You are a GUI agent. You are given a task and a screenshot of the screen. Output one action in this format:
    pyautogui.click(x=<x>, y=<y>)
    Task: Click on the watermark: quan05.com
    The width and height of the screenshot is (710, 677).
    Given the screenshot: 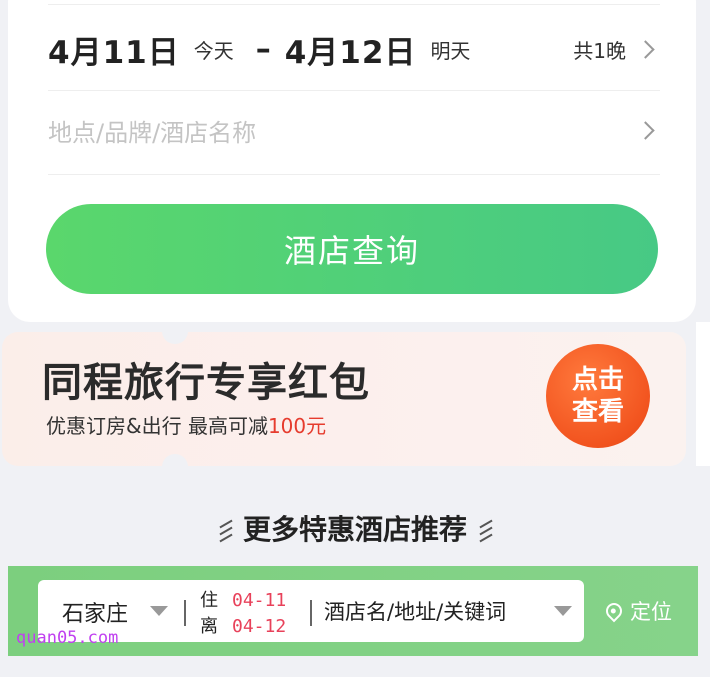 What is the action you would take?
    pyautogui.click(x=67, y=638)
    